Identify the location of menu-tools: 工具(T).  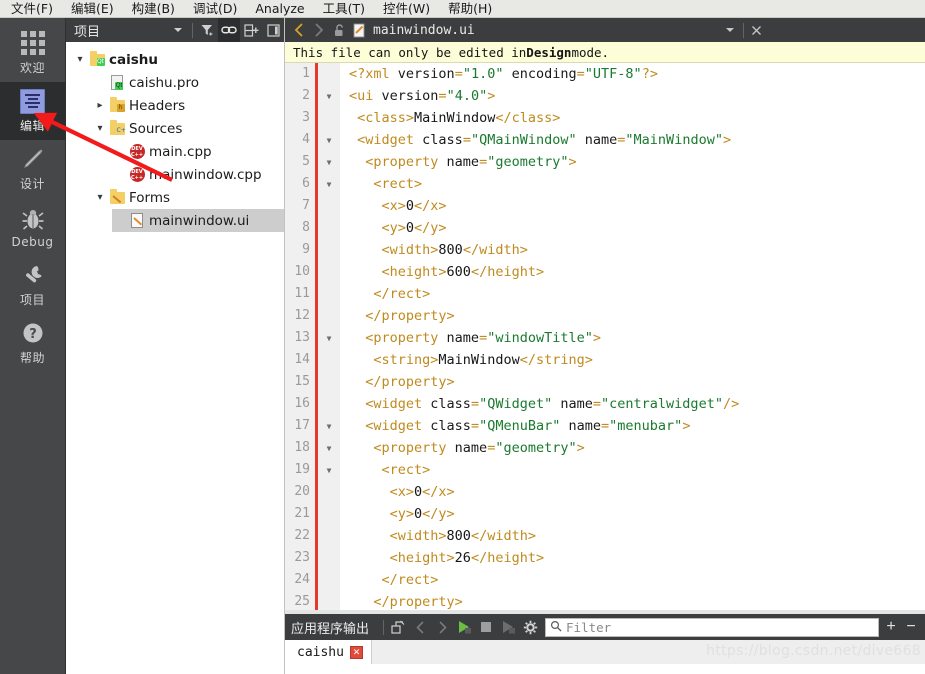
(344, 8).